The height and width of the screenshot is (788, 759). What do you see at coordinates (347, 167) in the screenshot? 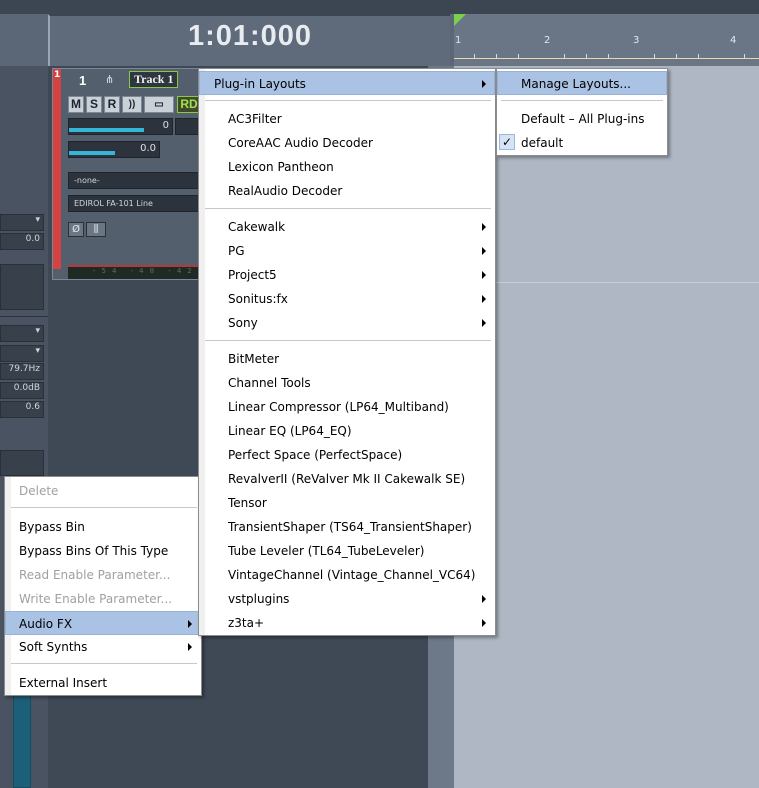
I see `menu-item-lexicon-pantheon: Lexicon Pantheon` at bounding box center [347, 167].